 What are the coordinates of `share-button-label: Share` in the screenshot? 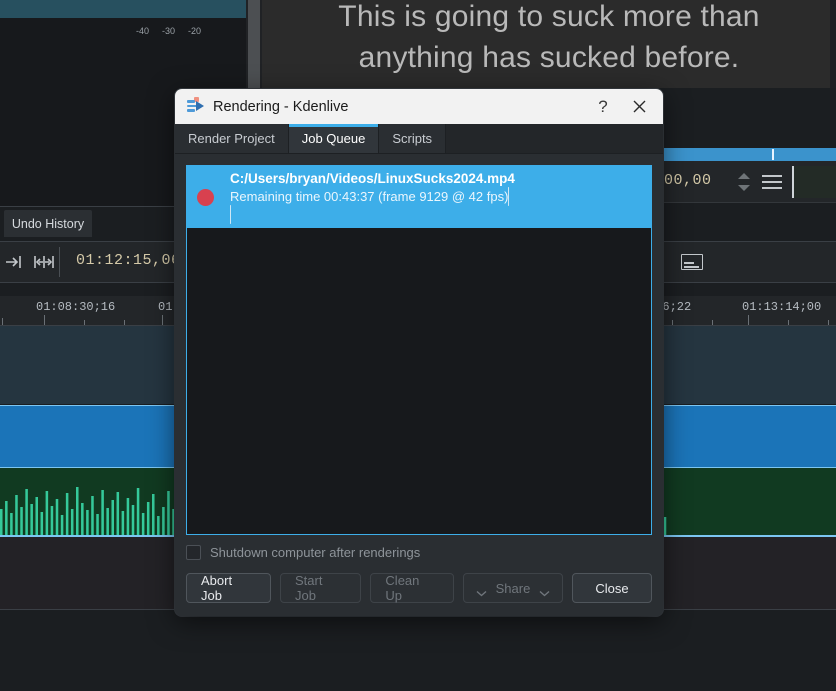 It's located at (513, 588).